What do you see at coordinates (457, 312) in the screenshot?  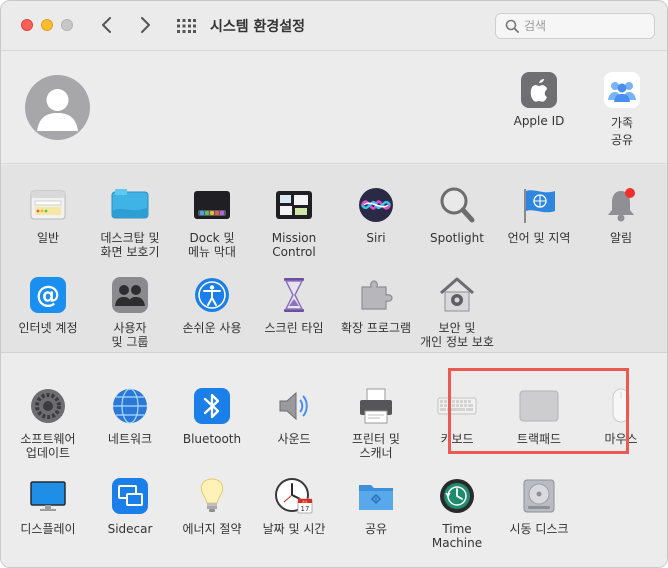 I see `pane-security-privacy: 보안 및 개인 정보 보호` at bounding box center [457, 312].